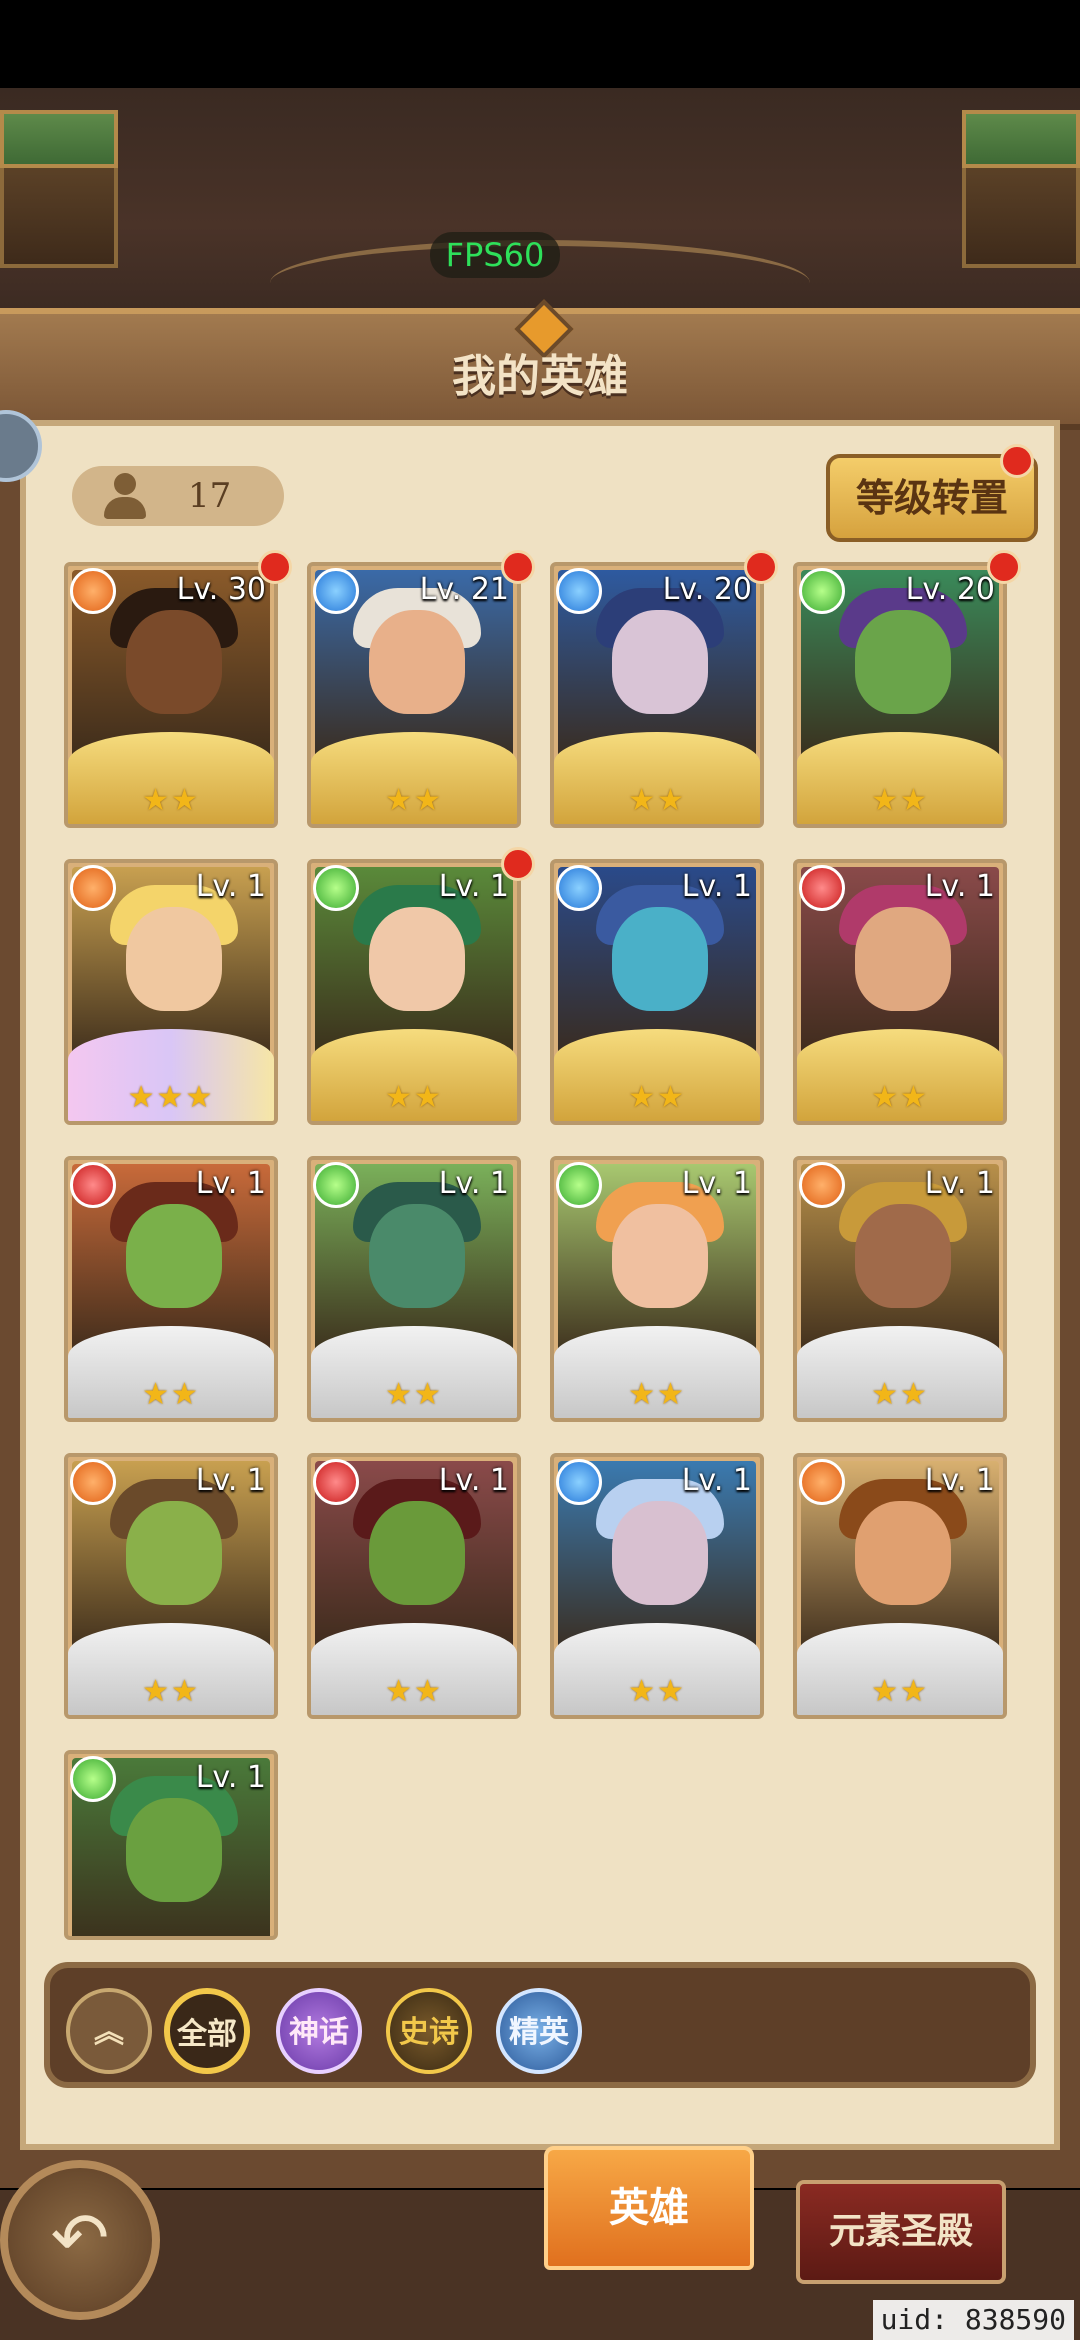 The width and height of the screenshot is (1080, 2340). I want to click on hero-card: ★★ Lv. 21, so click(414, 695).